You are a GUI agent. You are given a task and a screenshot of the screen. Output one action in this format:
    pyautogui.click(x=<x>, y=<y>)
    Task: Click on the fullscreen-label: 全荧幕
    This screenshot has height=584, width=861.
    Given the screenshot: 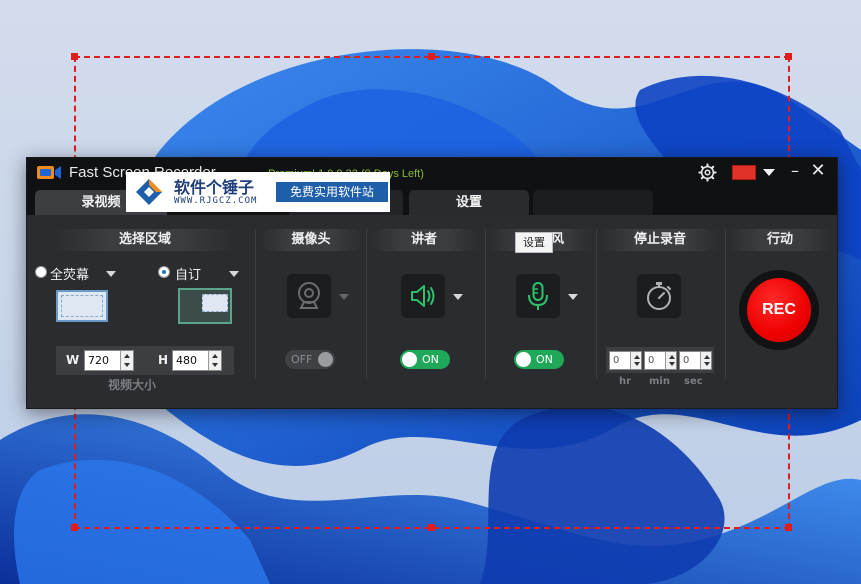 What is the action you would take?
    pyautogui.click(x=70, y=275)
    